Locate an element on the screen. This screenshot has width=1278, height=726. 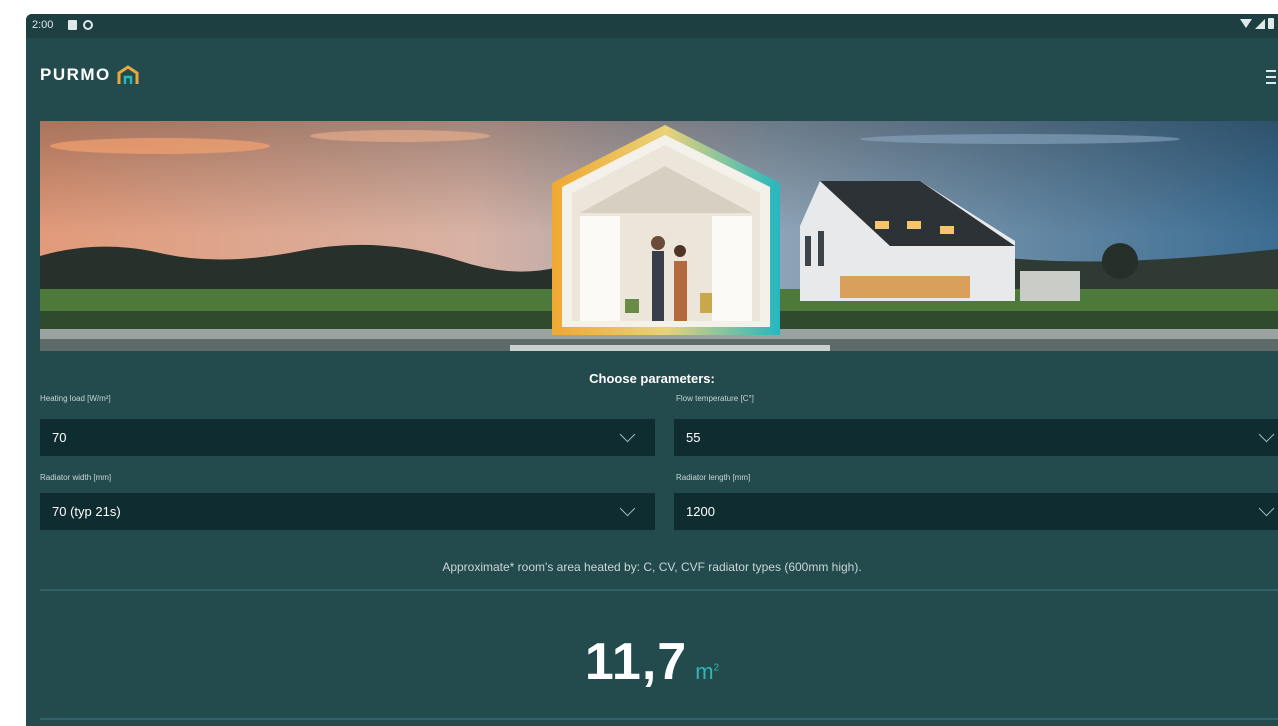
menu-icon is located at coordinates (1271, 79).